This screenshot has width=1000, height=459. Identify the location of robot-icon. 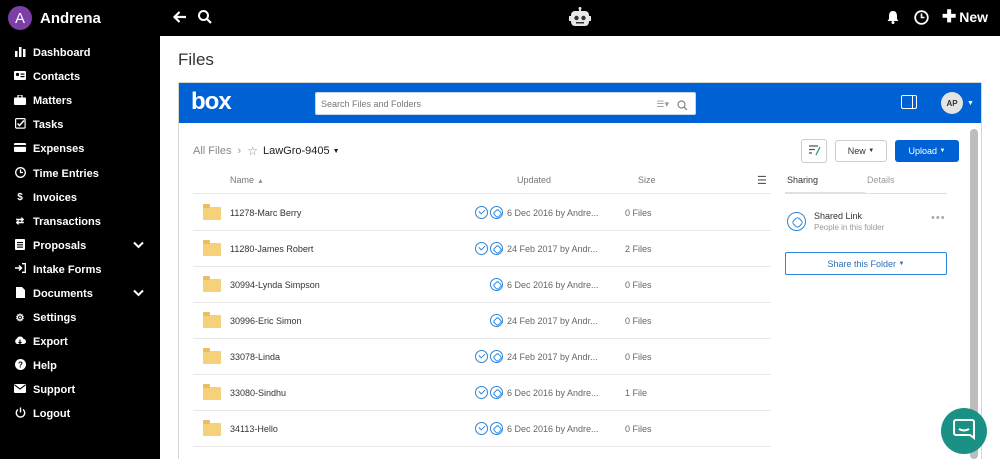
(580, 18).